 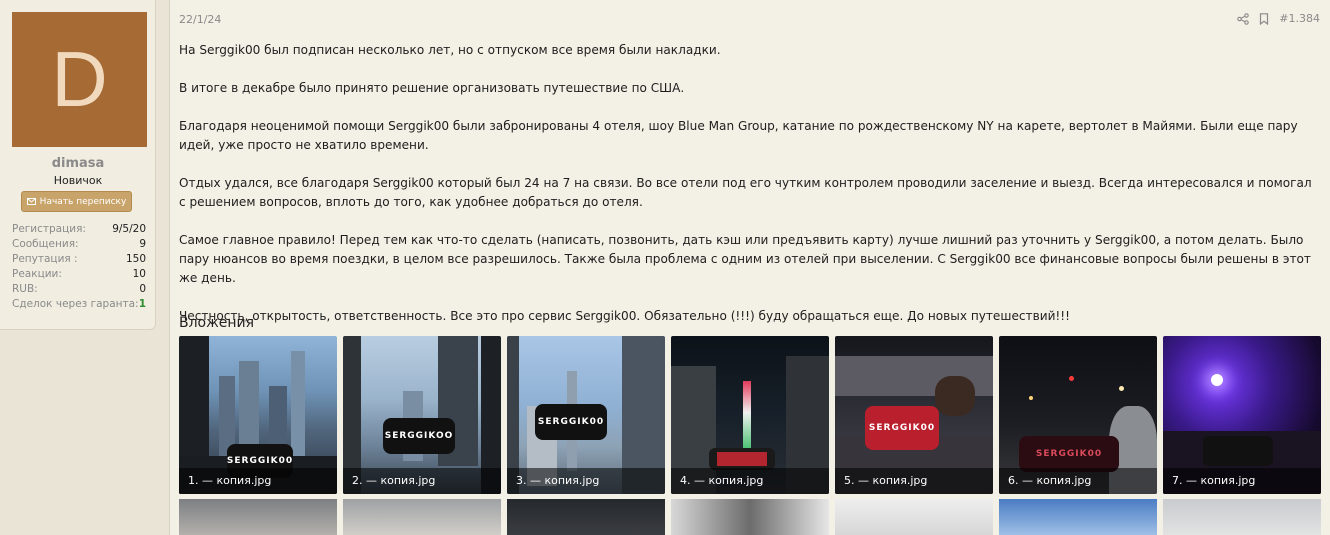 I want to click on attachment-caption: 1. — копия.jpg, so click(x=258, y=481).